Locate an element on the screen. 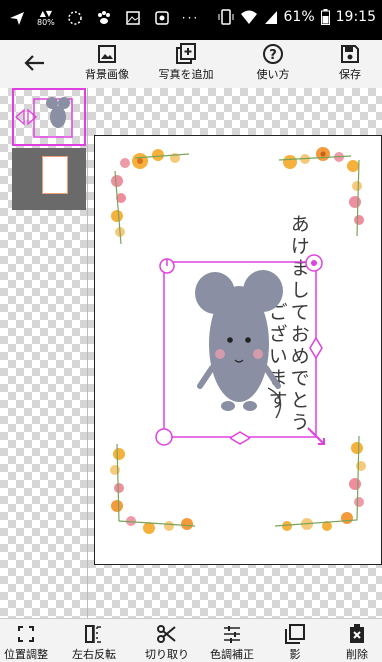 Image resolution: width=382 pixels, height=662 pixels. send-icon is located at coordinates (17, 18).